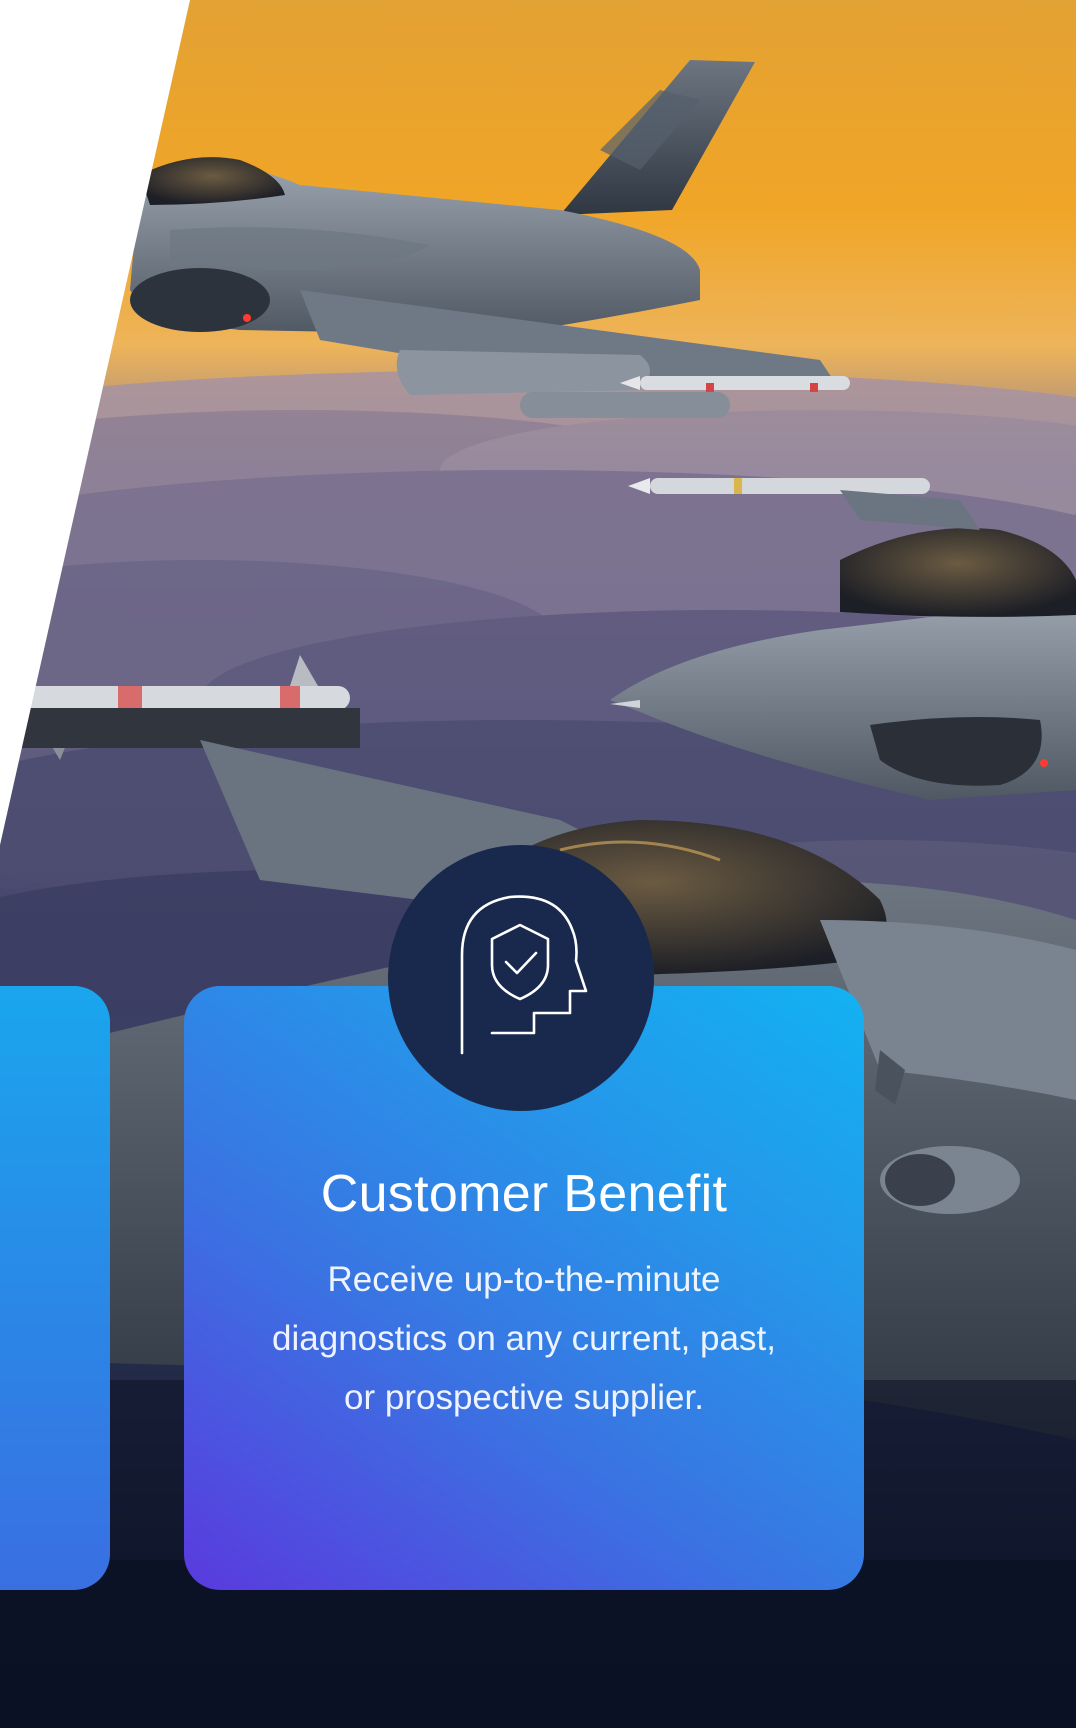 The image size is (1076, 1728). What do you see at coordinates (55, 1288) in the screenshot?
I see `feature-card-left: y rs` at bounding box center [55, 1288].